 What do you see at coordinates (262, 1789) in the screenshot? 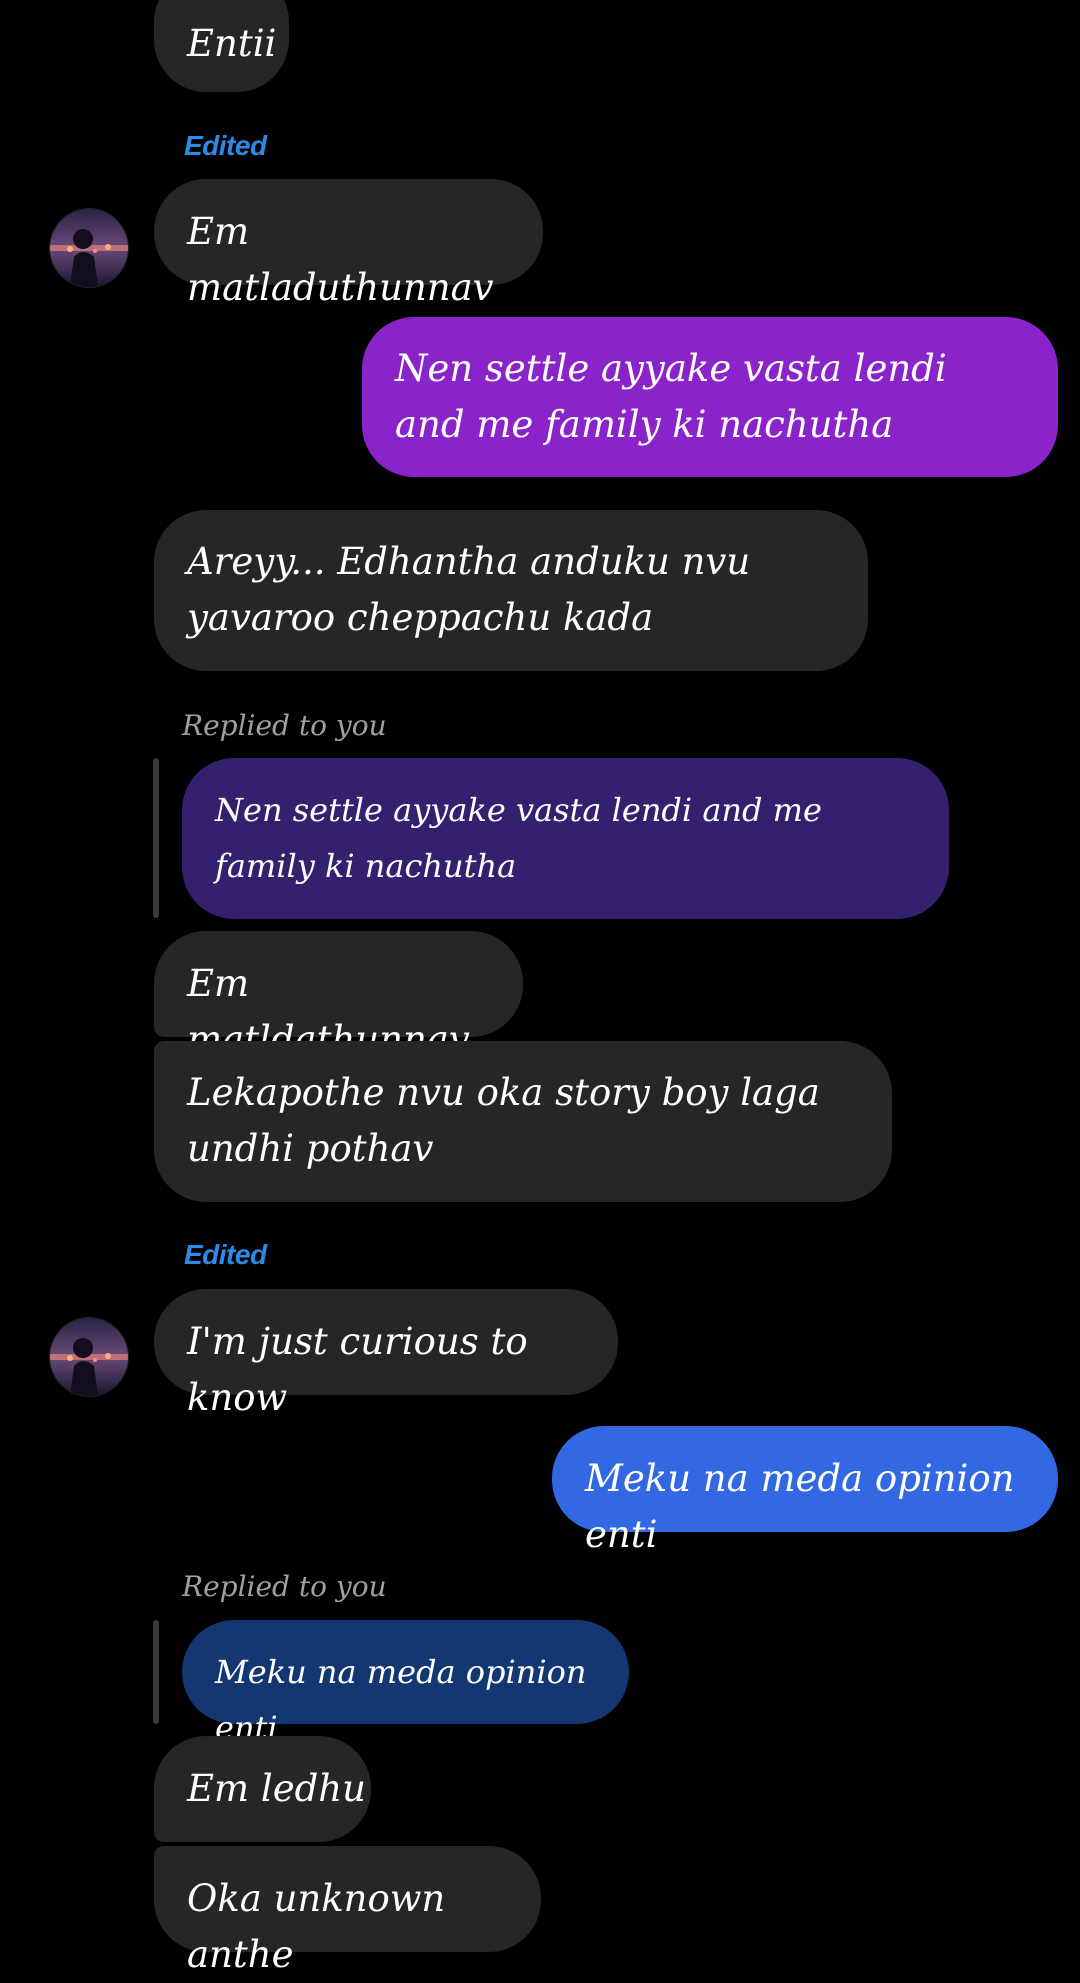
I see `incoming-message: Em ledhu` at bounding box center [262, 1789].